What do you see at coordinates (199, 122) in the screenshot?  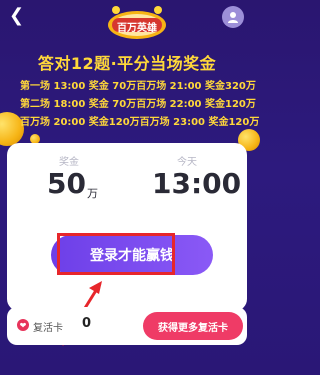 I see `schedule-right: 百万场 23:00 奖金120万` at bounding box center [199, 122].